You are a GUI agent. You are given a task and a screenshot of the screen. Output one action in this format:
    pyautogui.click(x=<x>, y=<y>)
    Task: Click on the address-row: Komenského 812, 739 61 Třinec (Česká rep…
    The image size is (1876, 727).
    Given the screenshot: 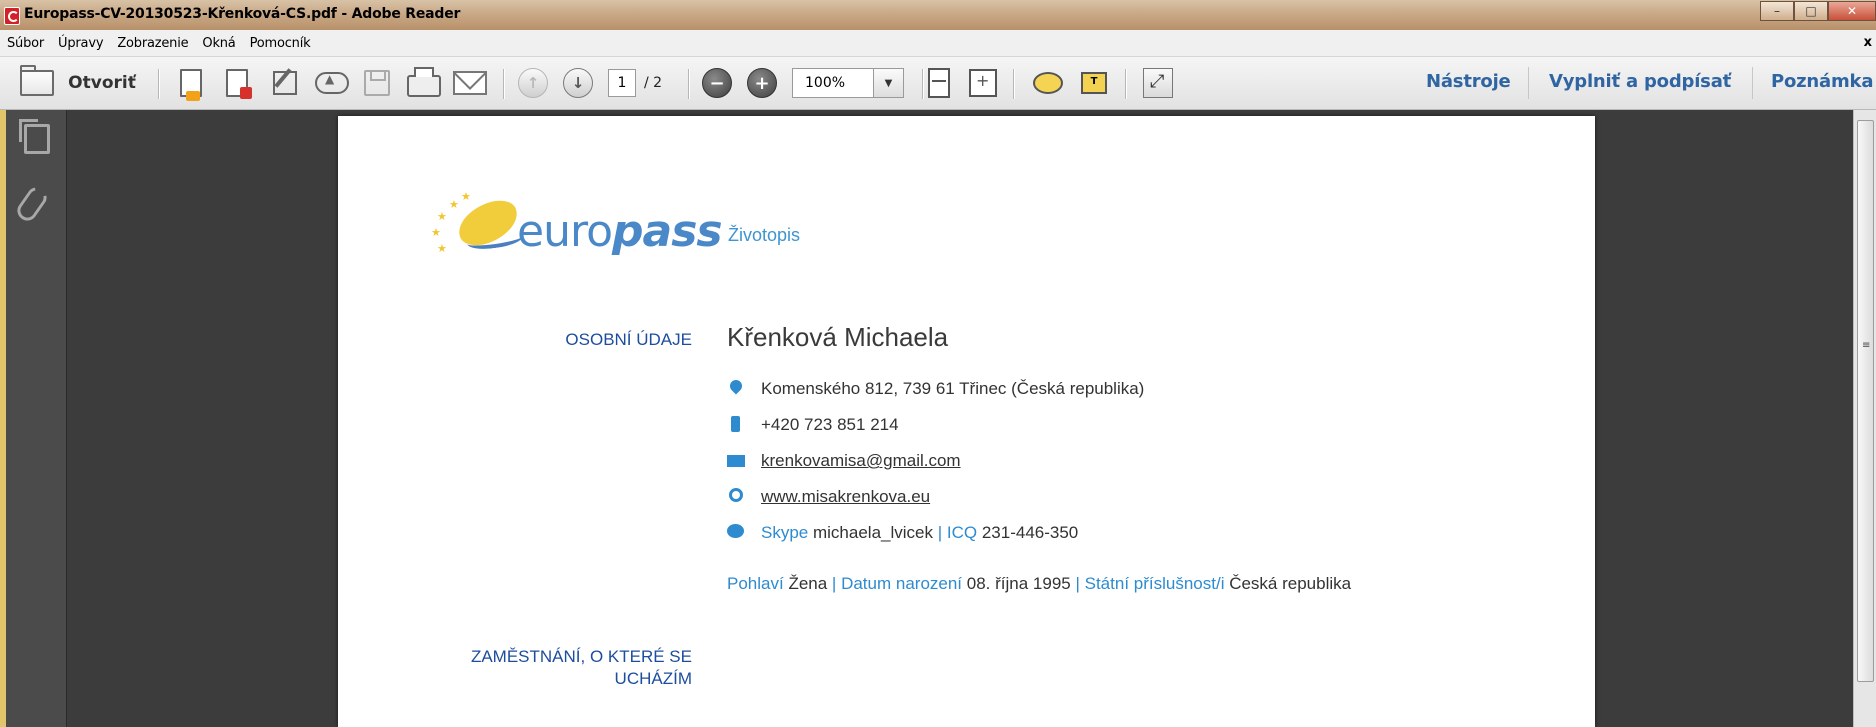 What is the action you would take?
    pyautogui.click(x=935, y=388)
    